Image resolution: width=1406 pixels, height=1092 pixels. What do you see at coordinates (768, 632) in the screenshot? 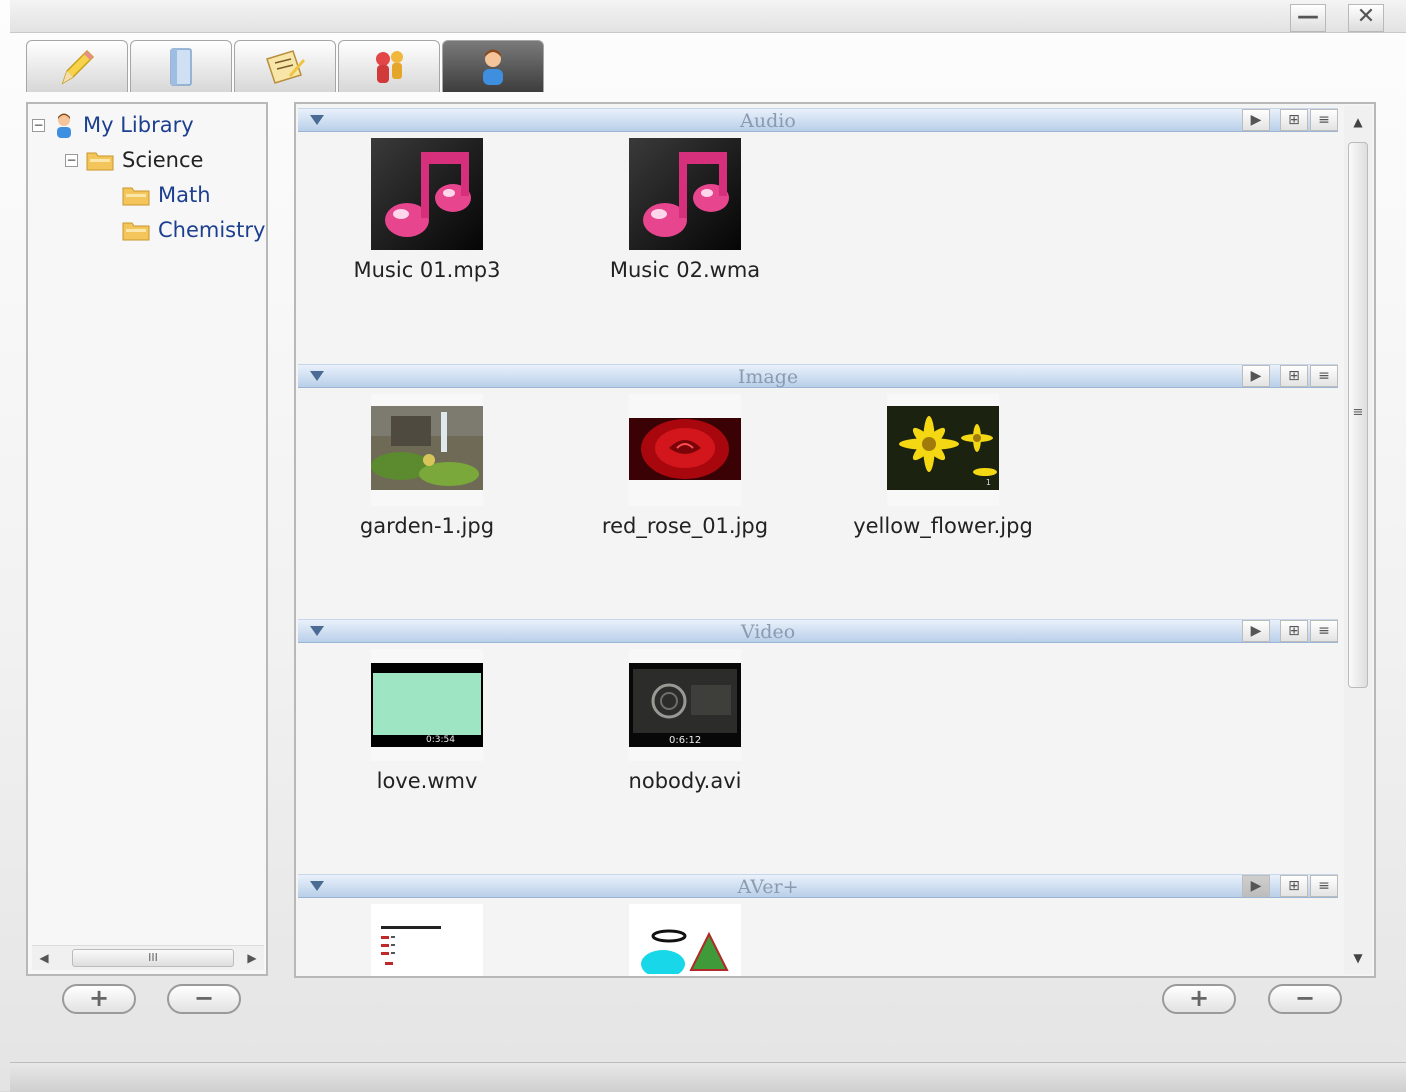
I see `group-title: Video` at bounding box center [768, 632].